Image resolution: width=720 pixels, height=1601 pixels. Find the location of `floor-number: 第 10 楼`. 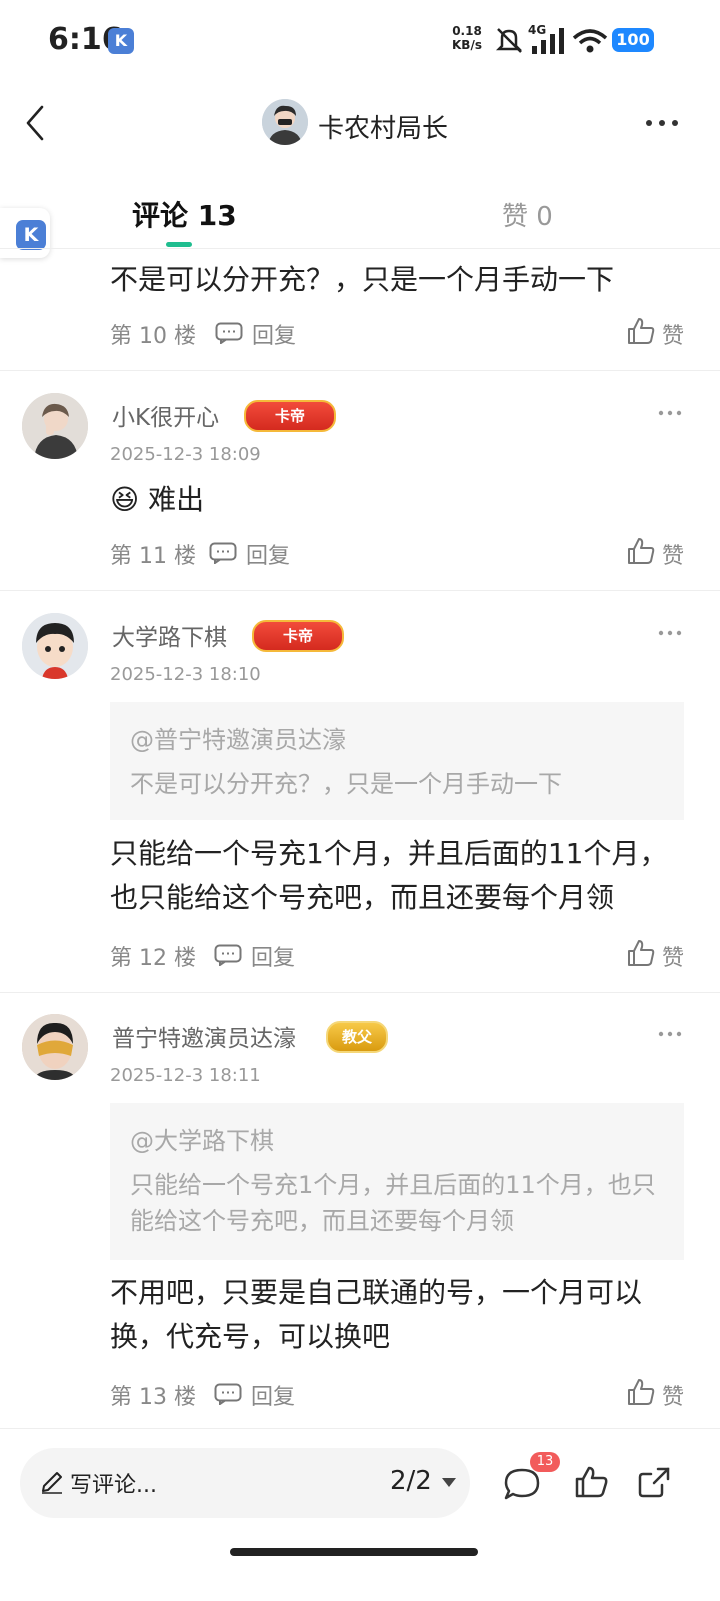

floor-number: 第 10 楼 is located at coordinates (153, 336).